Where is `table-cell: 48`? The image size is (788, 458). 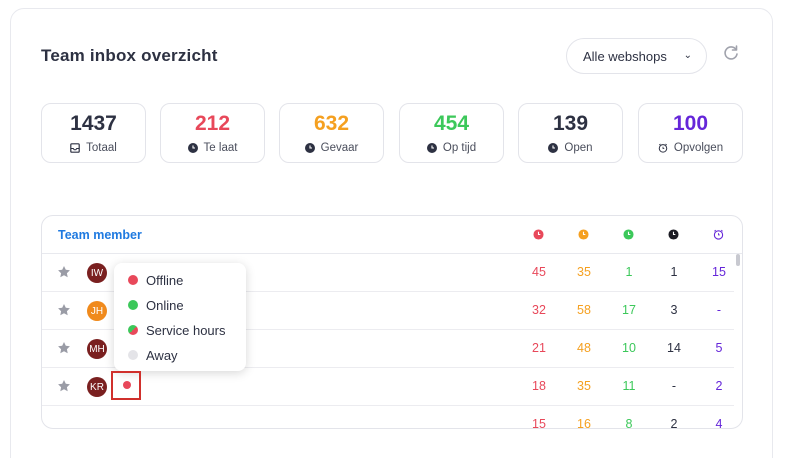
table-cell: 48 is located at coordinates (584, 348).